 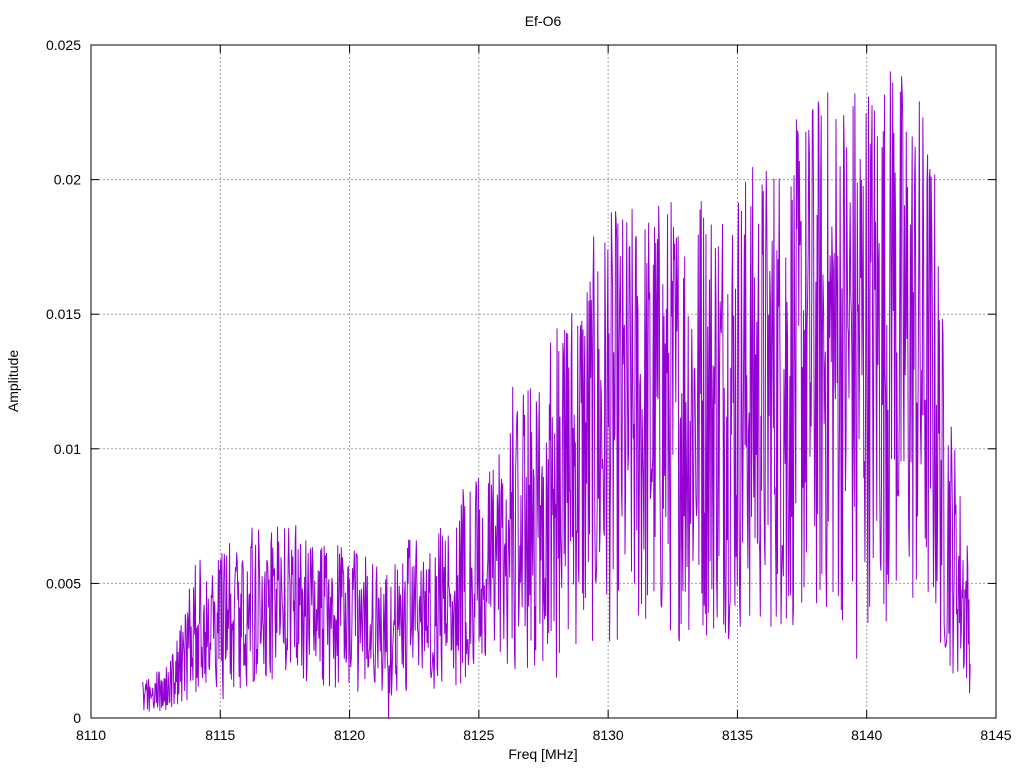 I want to click on y-tick-label: 0, so click(x=77, y=718).